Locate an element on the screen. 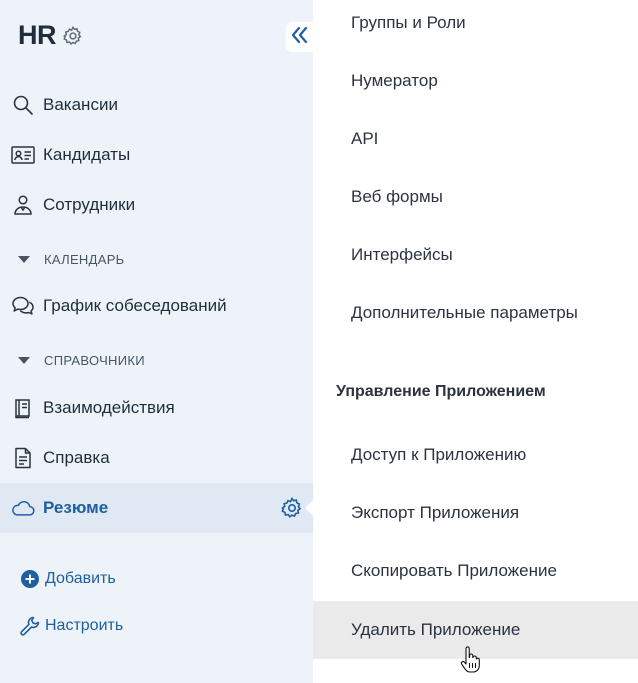 This screenshot has height=683, width=638. add-button-label: Добавить is located at coordinates (80, 578).